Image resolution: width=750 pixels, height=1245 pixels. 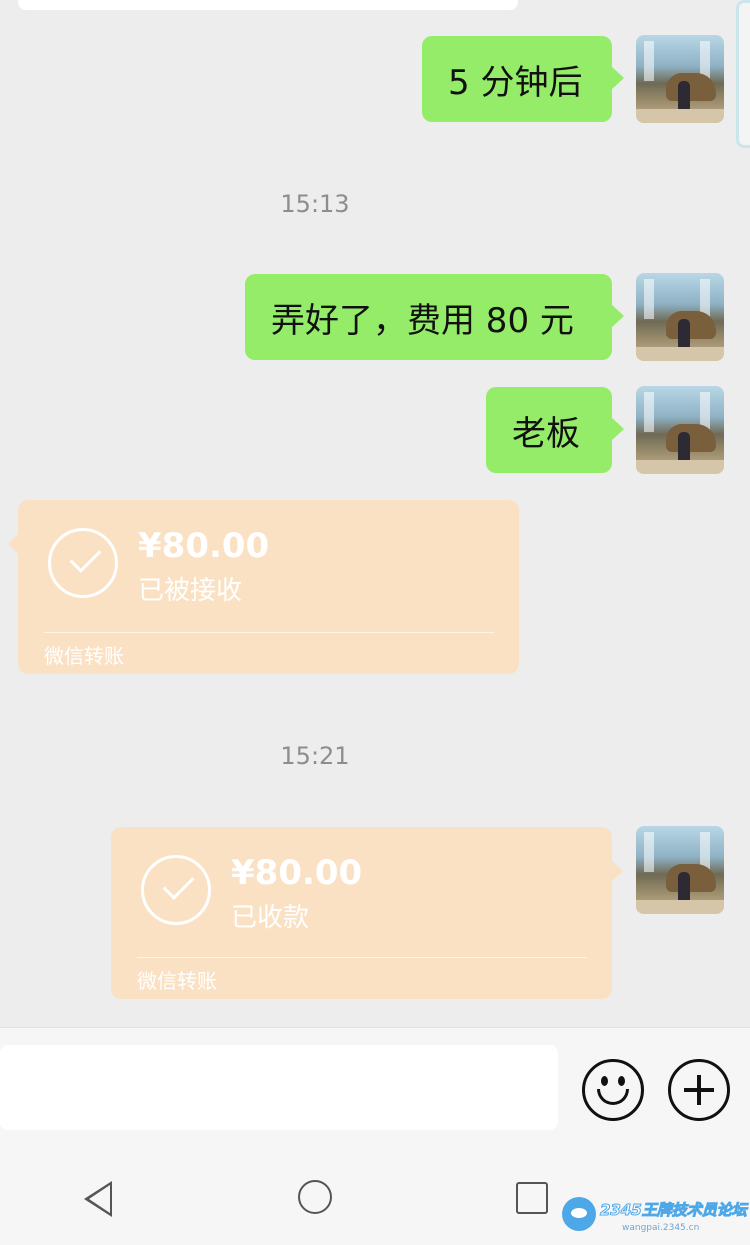 What do you see at coordinates (422, 320) in the screenshot?
I see `message-text: 弄好了，费用 80 元` at bounding box center [422, 320].